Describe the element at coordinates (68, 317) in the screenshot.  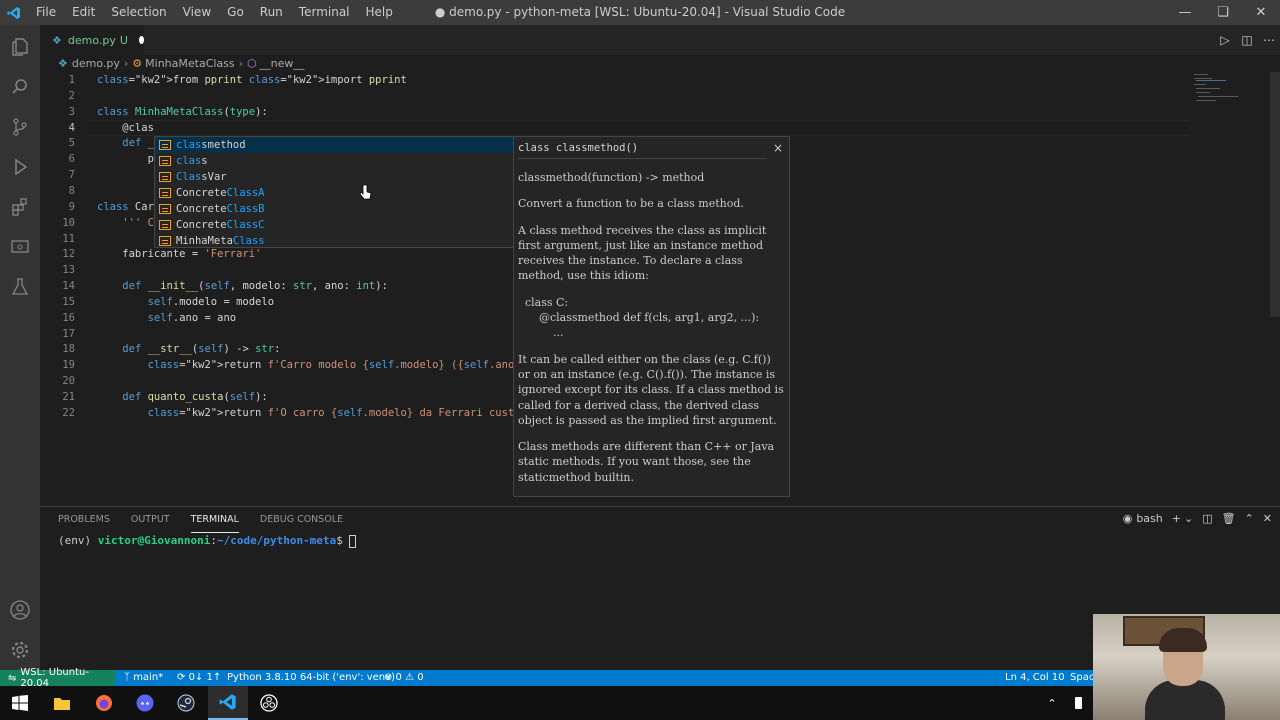
I see `line-number: 16` at that location.